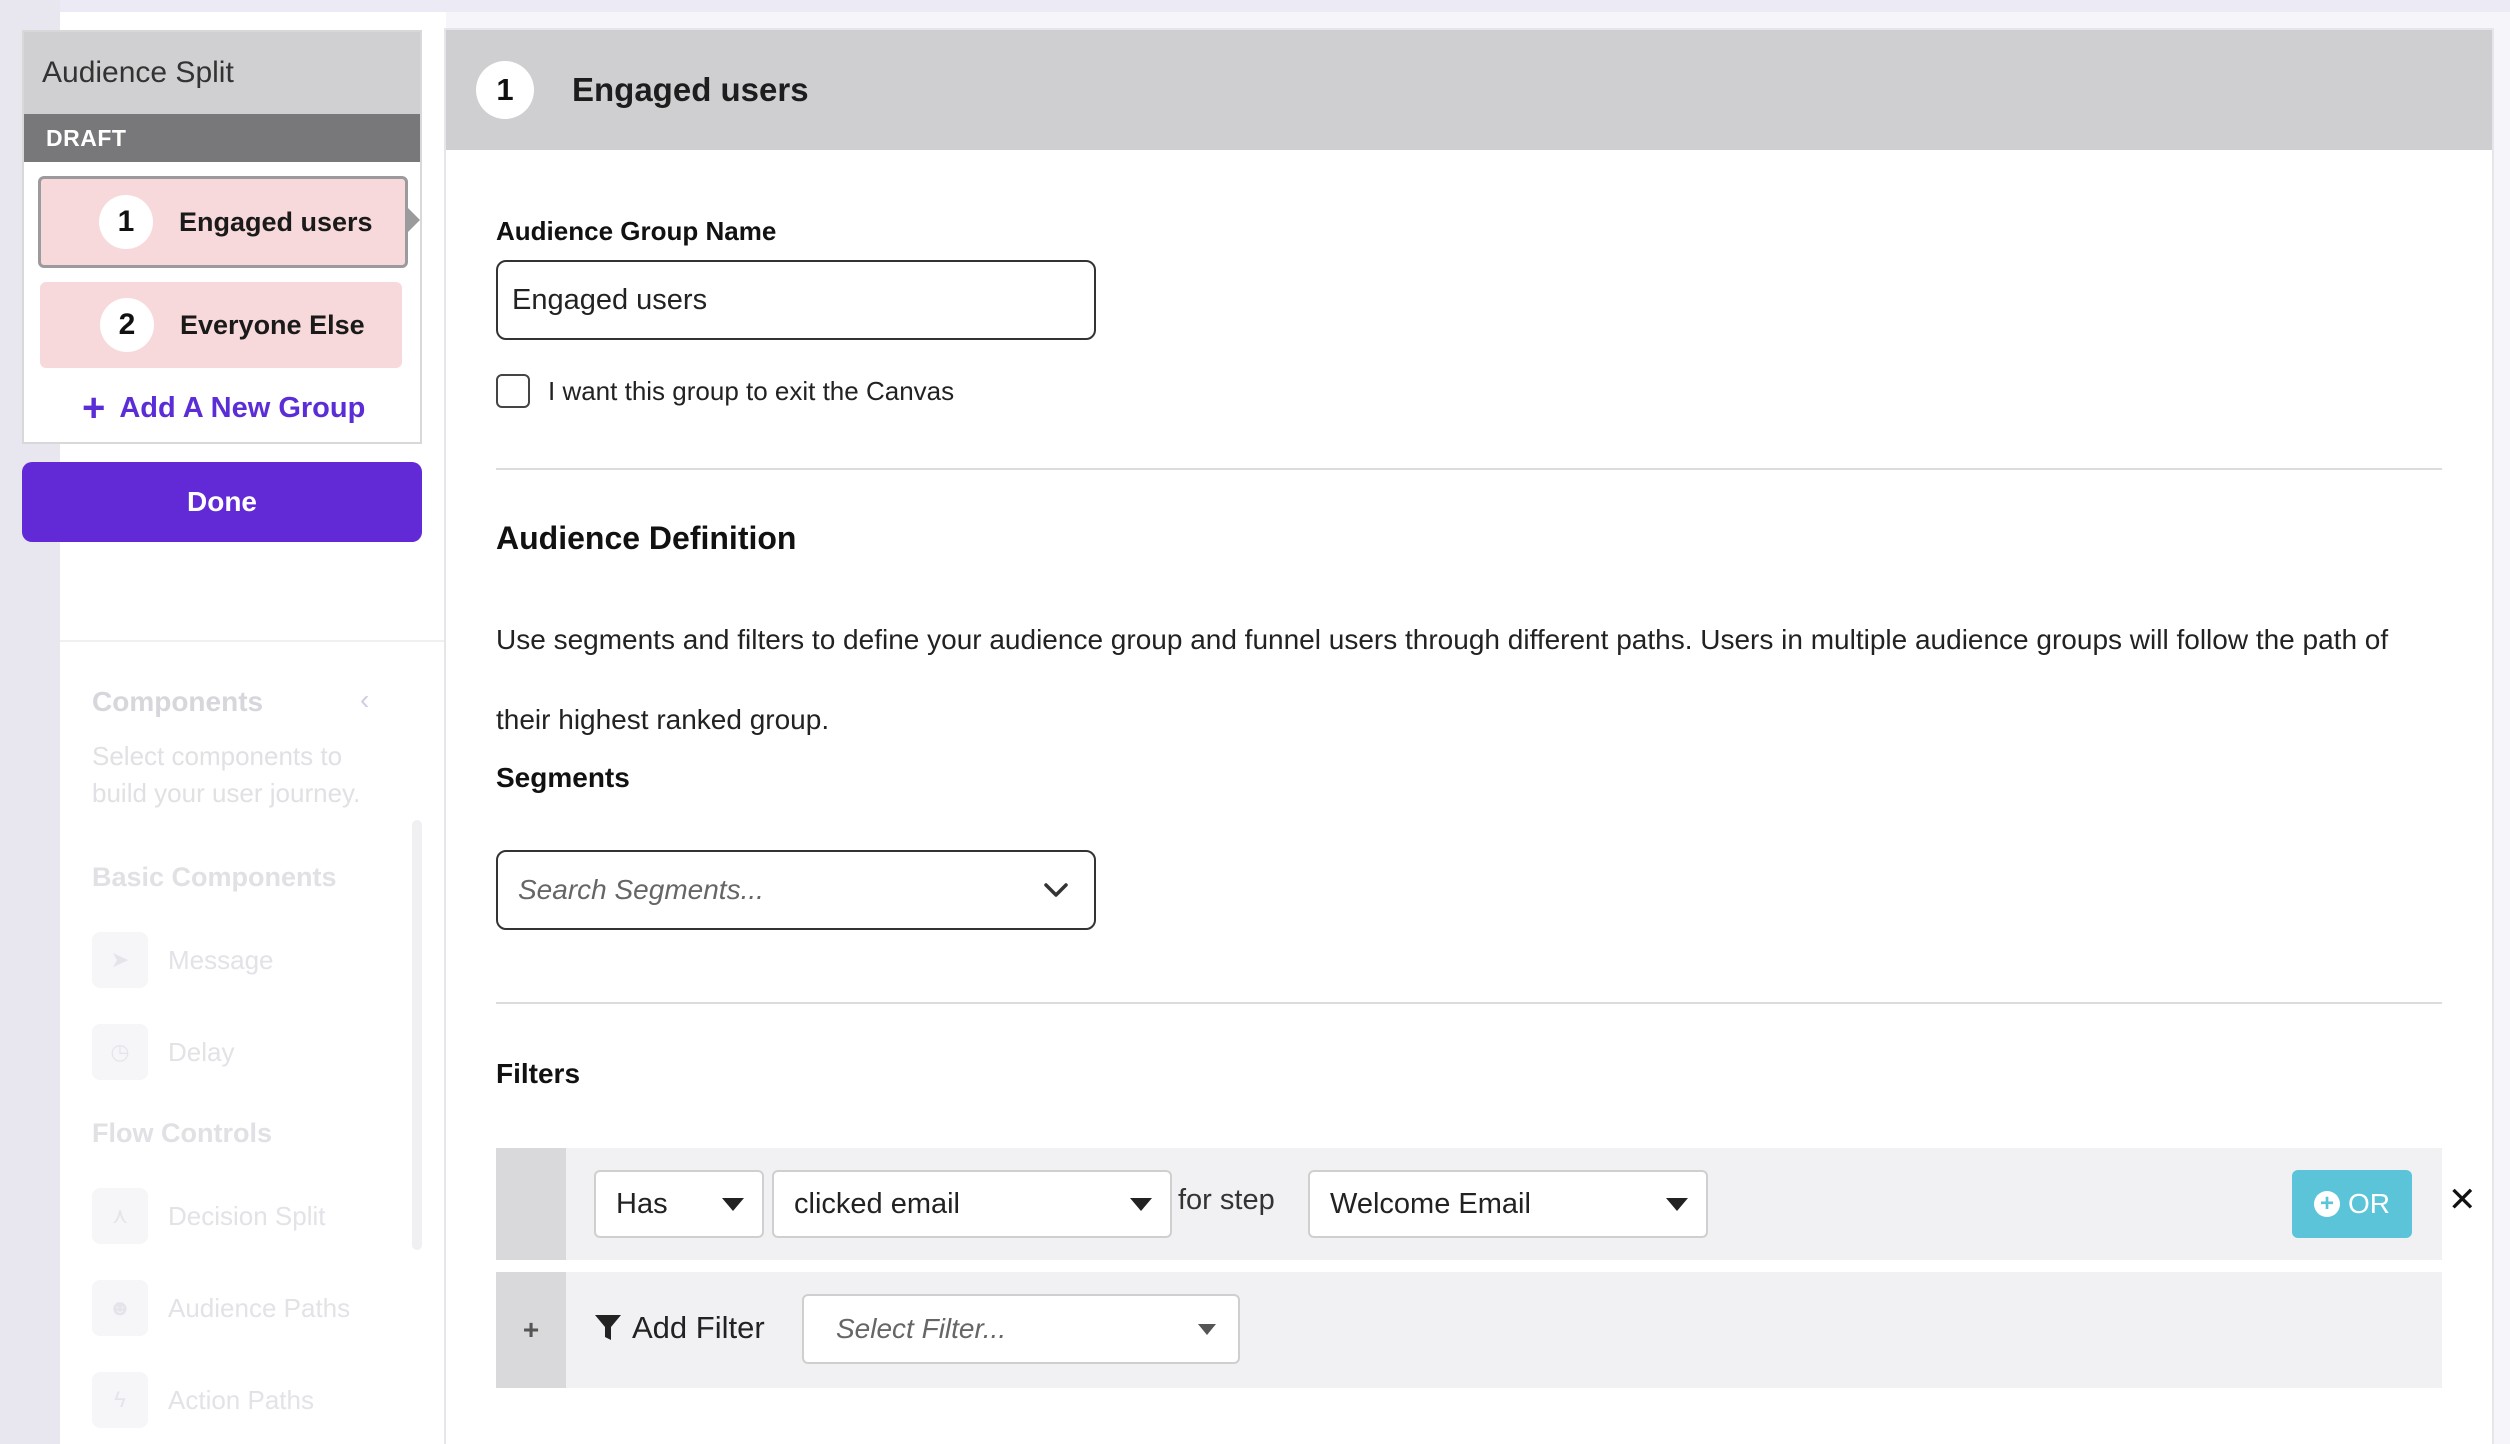  I want to click on component-label: Audience Paths, so click(259, 1307).